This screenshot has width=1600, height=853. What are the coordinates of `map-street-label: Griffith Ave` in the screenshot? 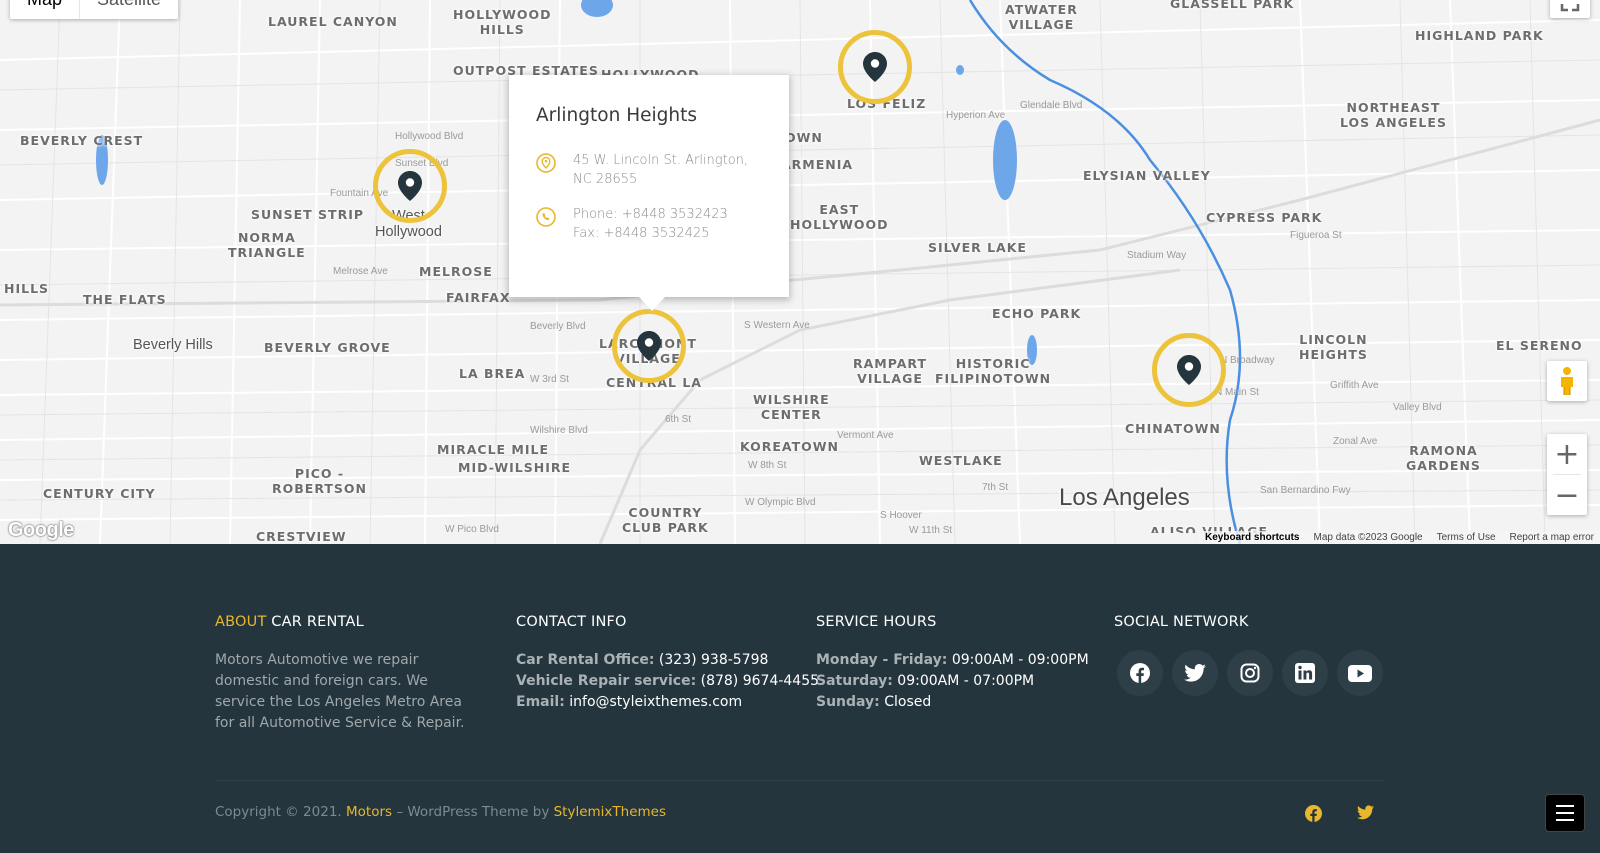 It's located at (1354, 385).